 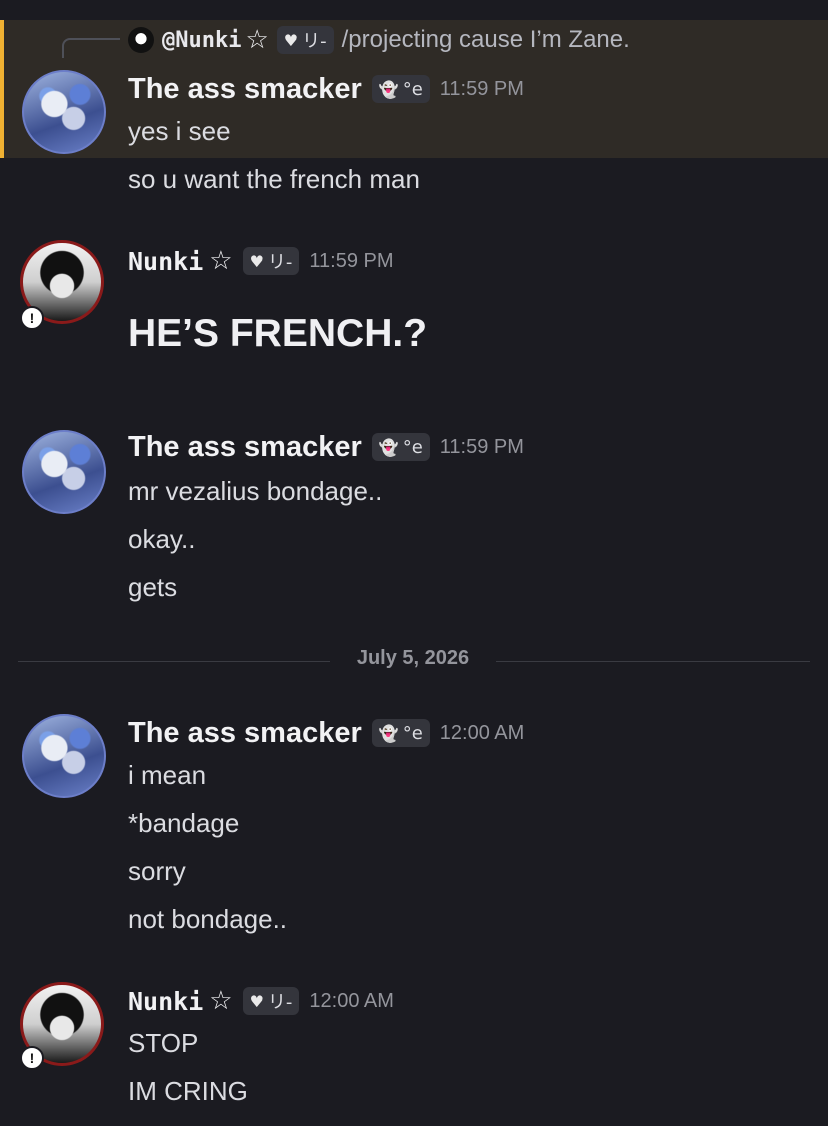 I want to click on reply-user-tag: ♥ リ-, so click(x=305, y=40).